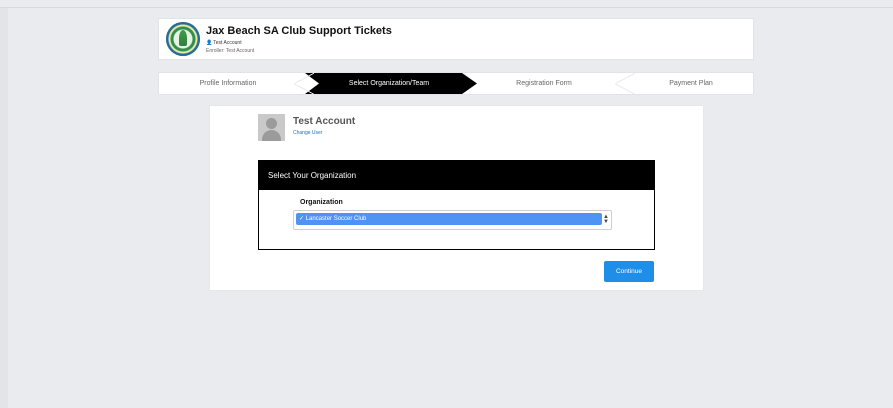  Describe the element at coordinates (307, 133) in the screenshot. I see `change-user-link: Change User` at that location.